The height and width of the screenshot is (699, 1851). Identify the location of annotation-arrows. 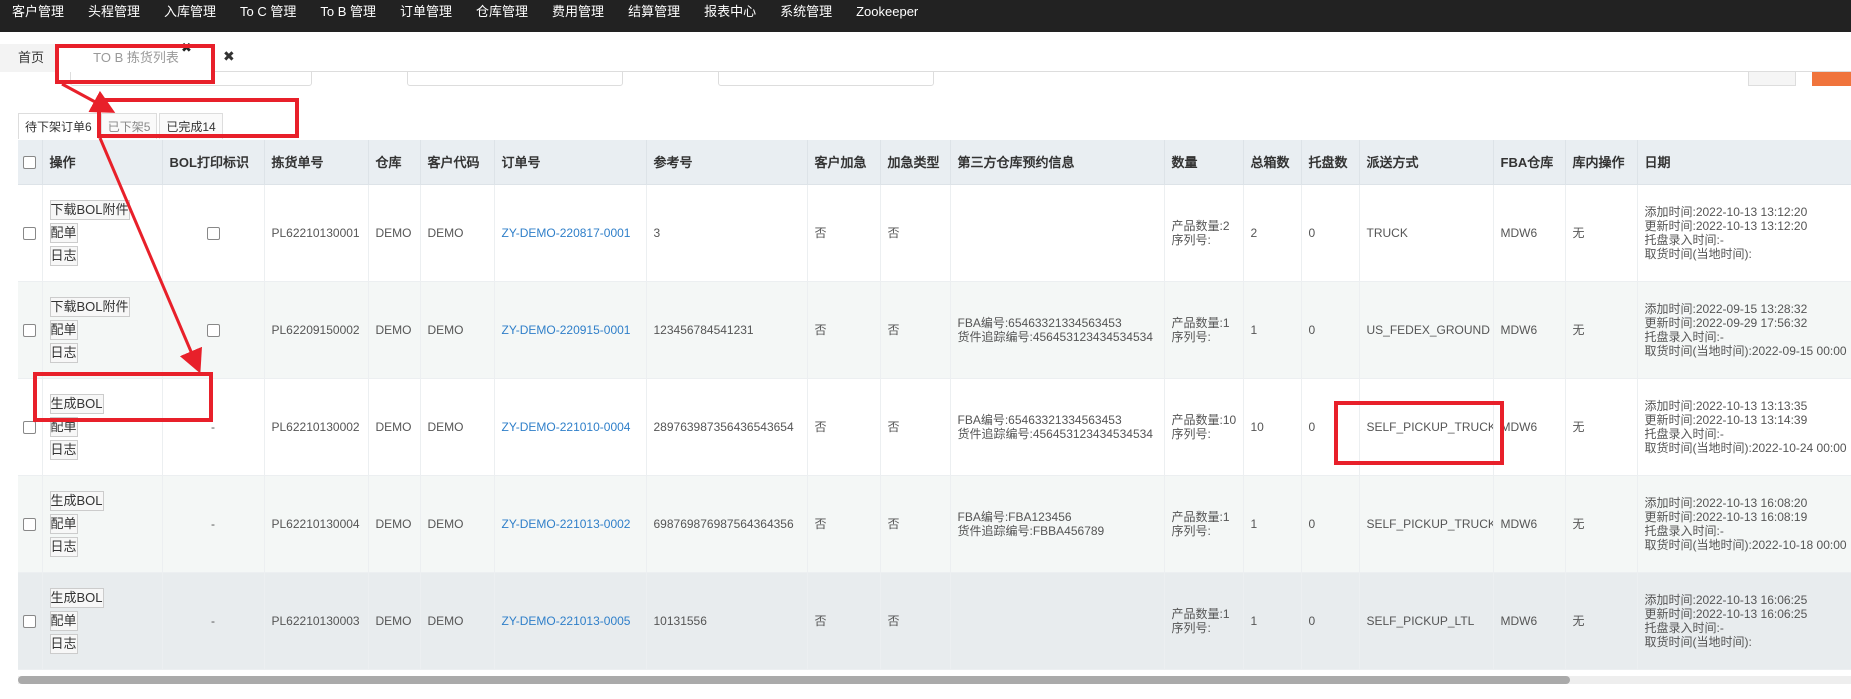
(131, 228).